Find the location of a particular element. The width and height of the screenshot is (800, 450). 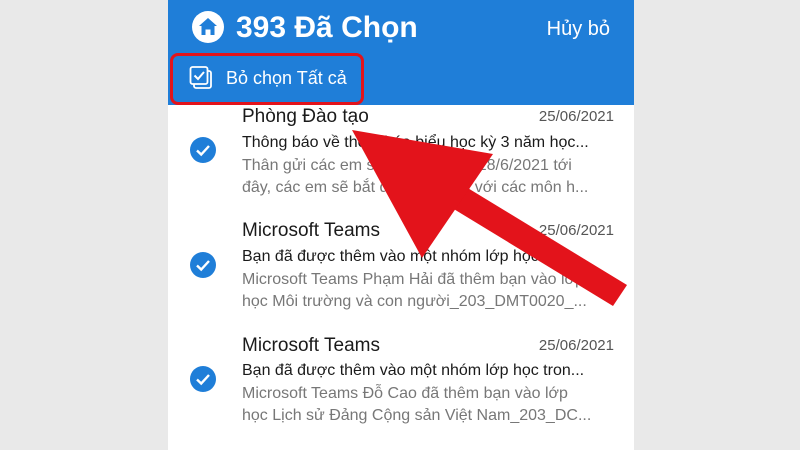

deselect-all-button: Bỏ chọn Tất cả is located at coordinates (268, 80).